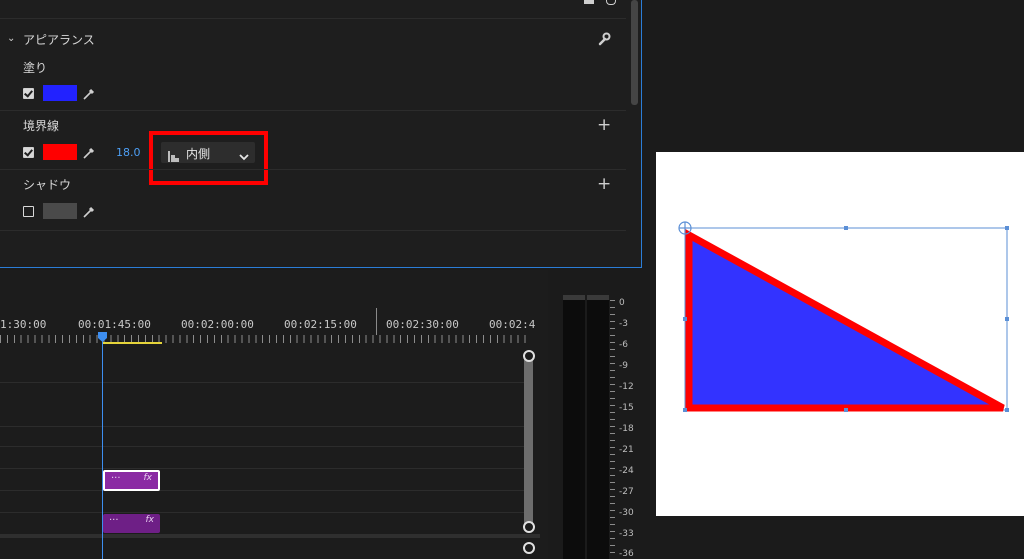 The width and height of the screenshot is (1024, 559). Describe the element at coordinates (35, 68) in the screenshot. I see `fill-label: 塗り` at that location.